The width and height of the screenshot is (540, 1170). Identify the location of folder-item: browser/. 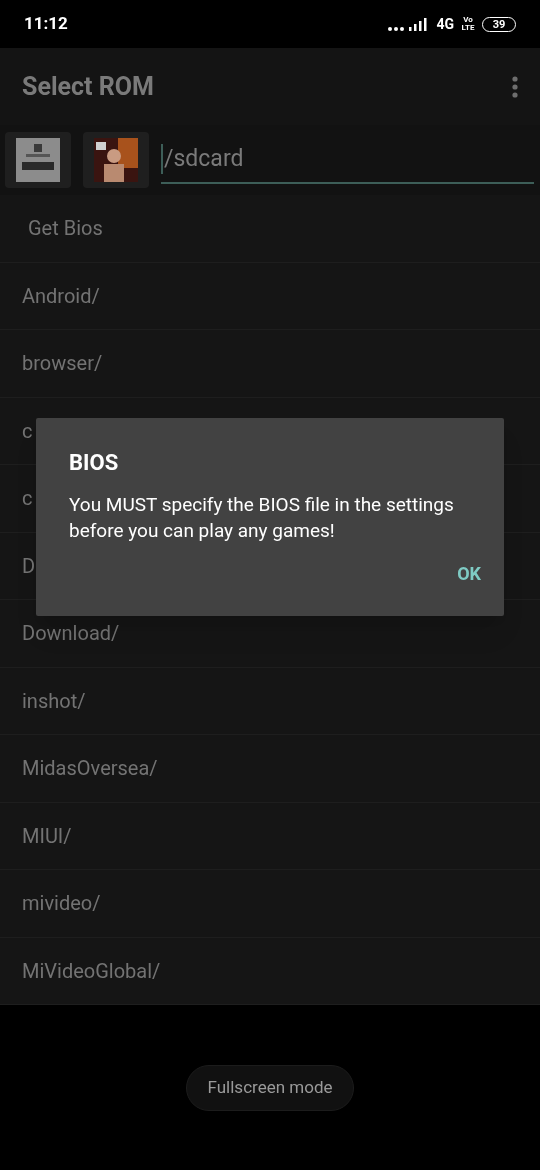
(270, 364).